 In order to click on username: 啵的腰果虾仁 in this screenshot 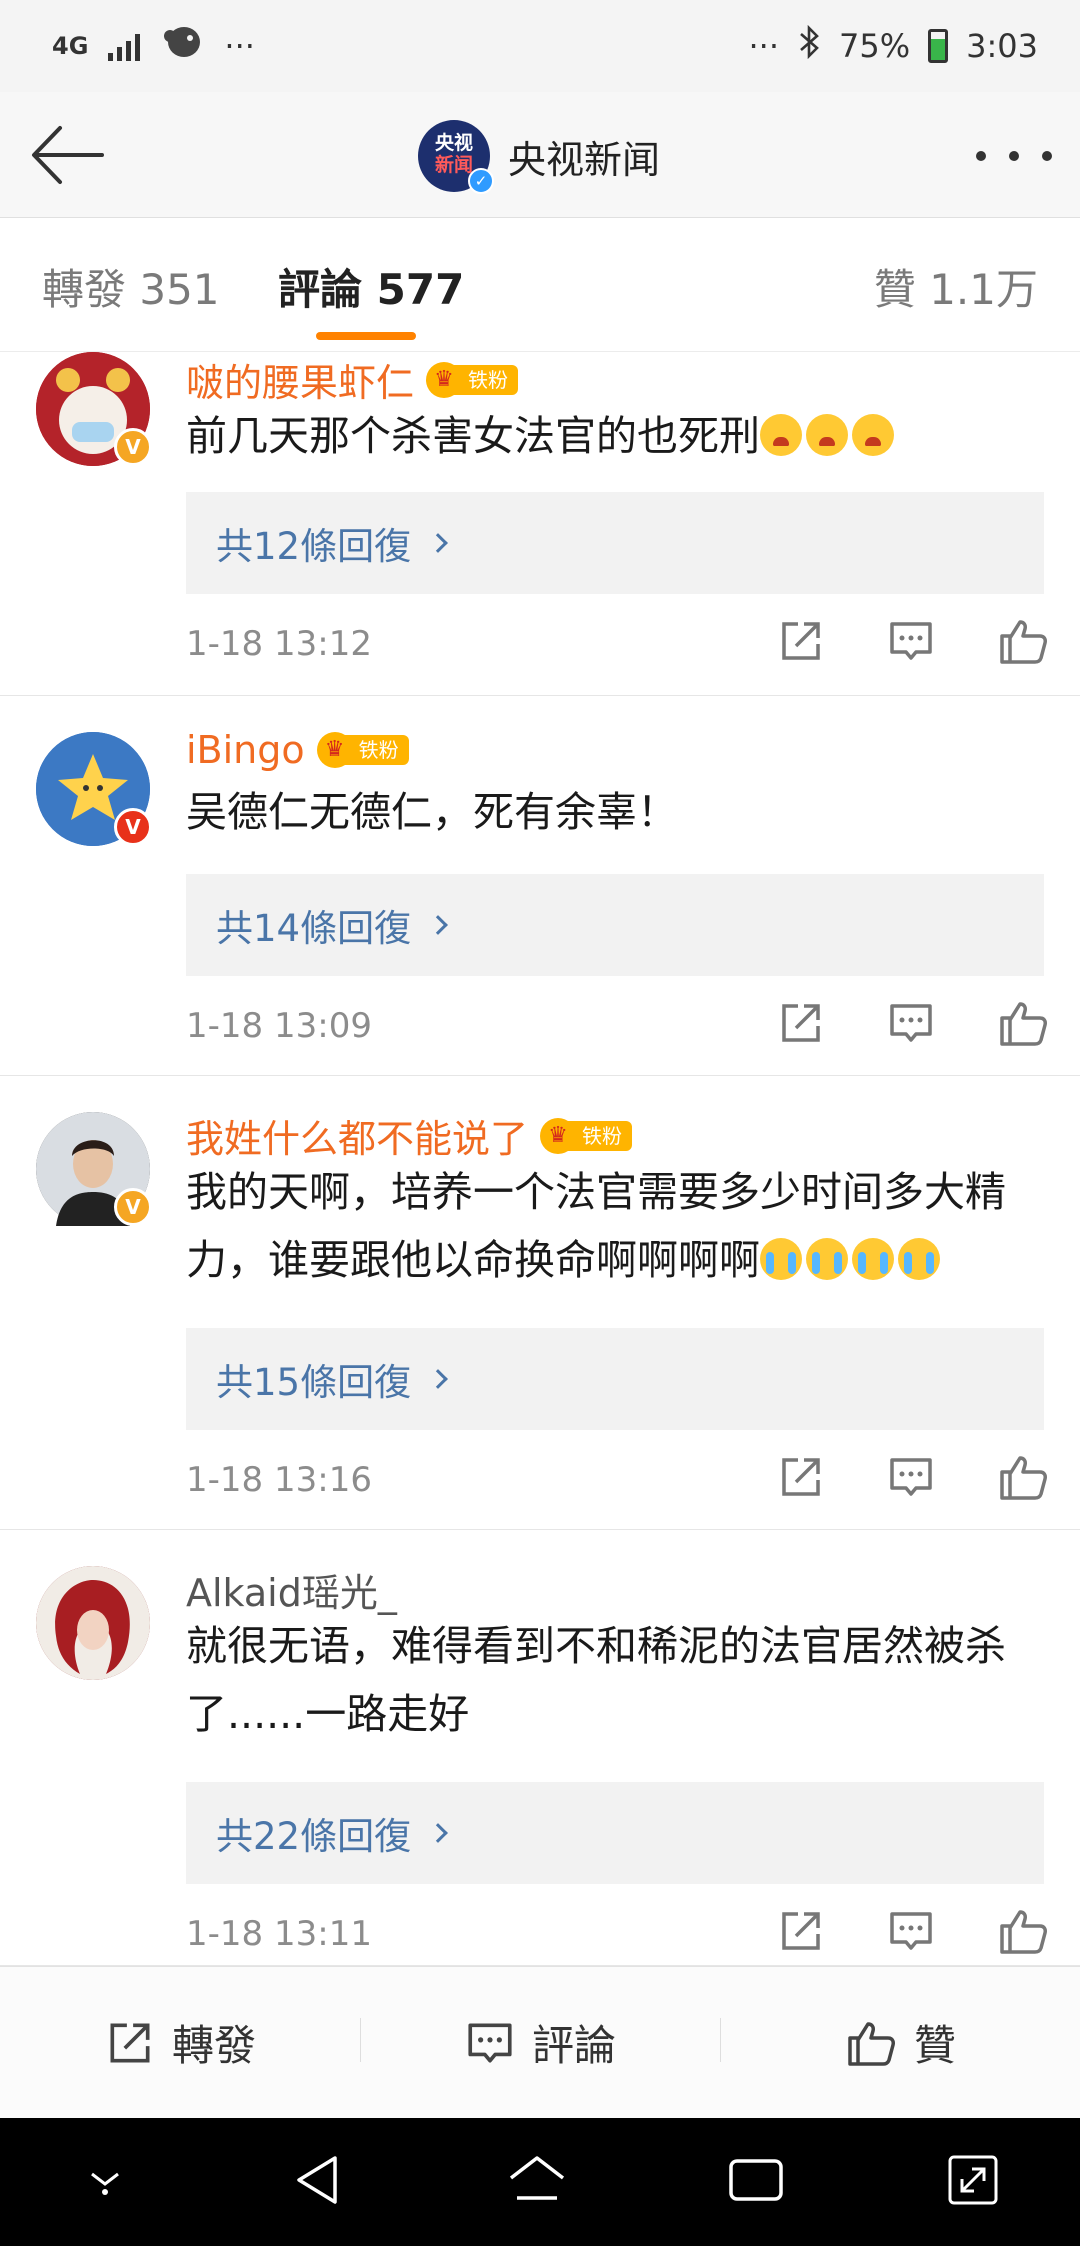, I will do `click(300, 379)`.